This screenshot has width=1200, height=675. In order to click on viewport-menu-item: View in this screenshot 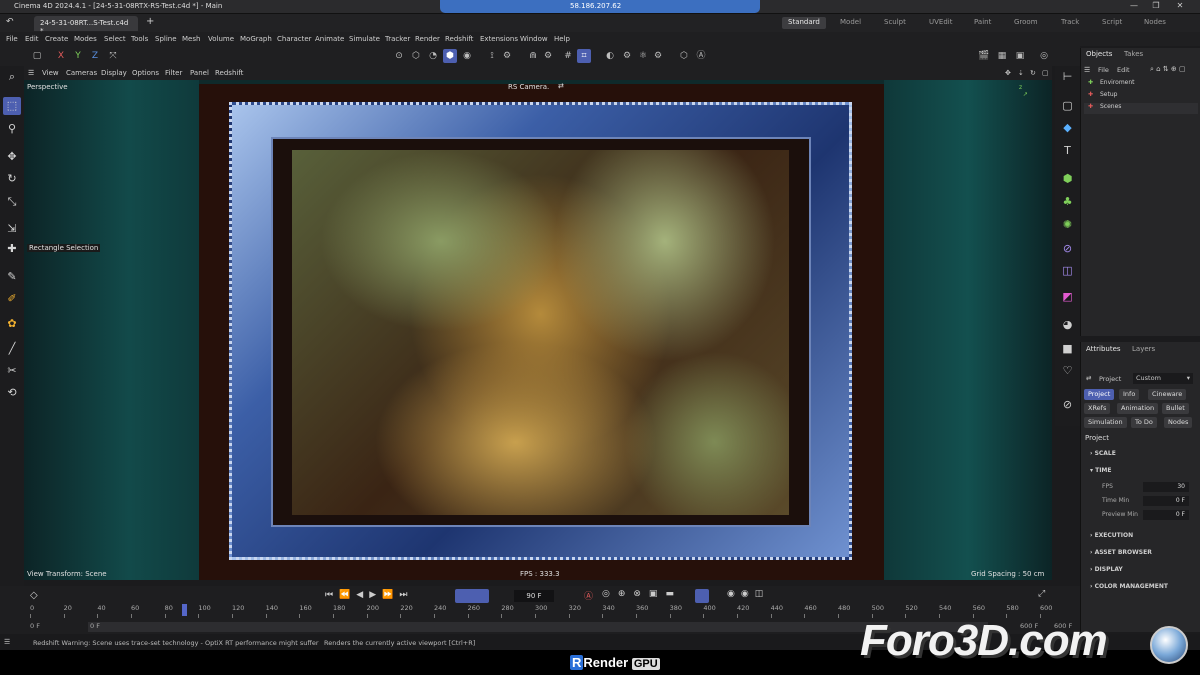, I will do `click(50, 73)`.